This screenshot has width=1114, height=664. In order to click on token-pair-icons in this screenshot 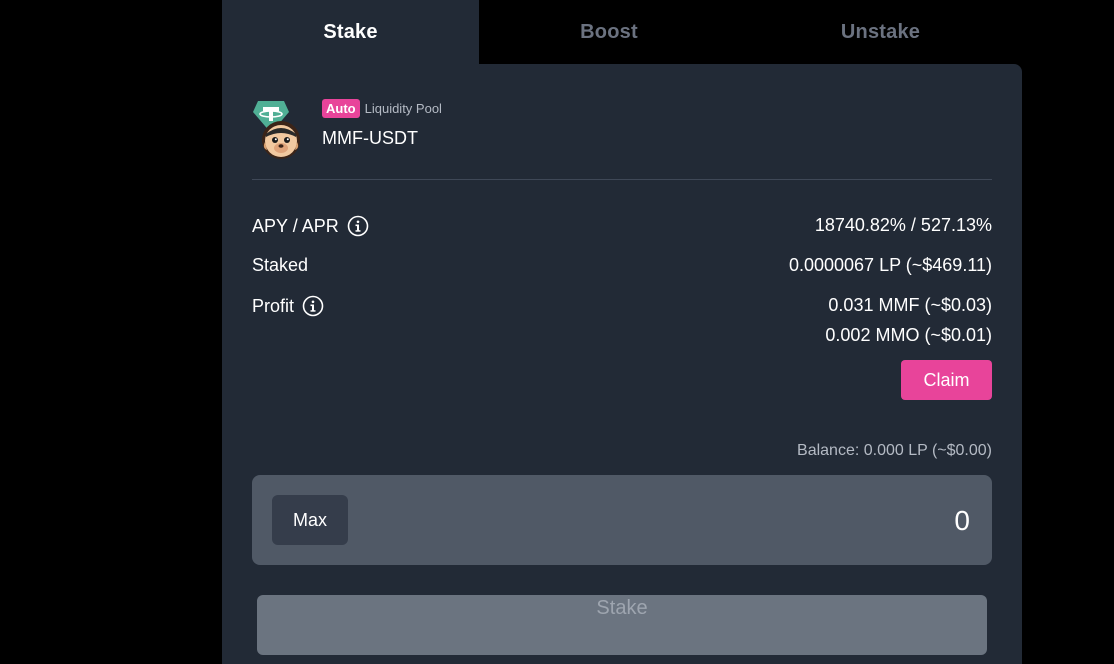, I will do `click(278, 130)`.